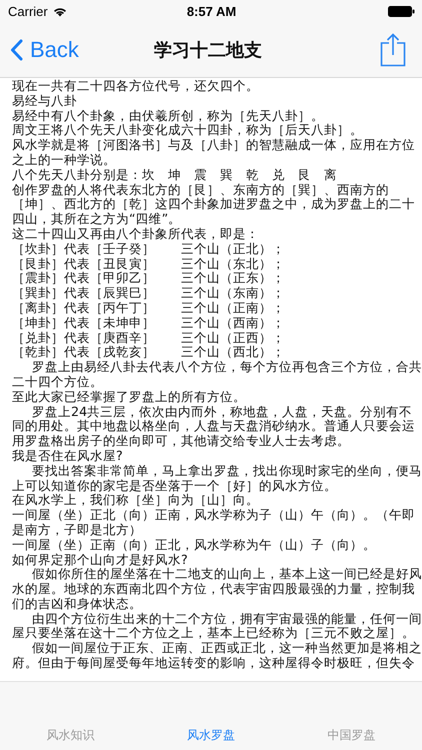 The width and height of the screenshot is (422, 750). Describe the element at coordinates (214, 426) in the screenshot. I see `article-paragraph: 罗盘上24共三层，依次由内而外，称地盘，人盘，天盘。分别有不同的用处。其中地盘以格坐向，人盘与天盘消砂纳水。普通人只要会运用罗盘格出房子的坐向即可，其他请交给专业人士去考虑。` at that location.